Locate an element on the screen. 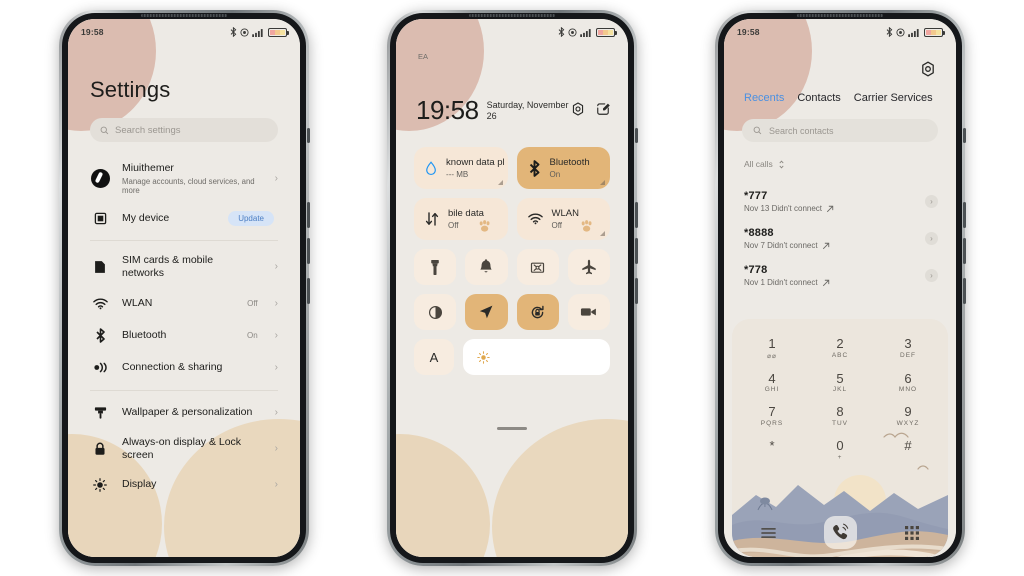 This screenshot has height=576, width=1024. date-label: Saturday, November 26 is located at coordinates (527, 111).